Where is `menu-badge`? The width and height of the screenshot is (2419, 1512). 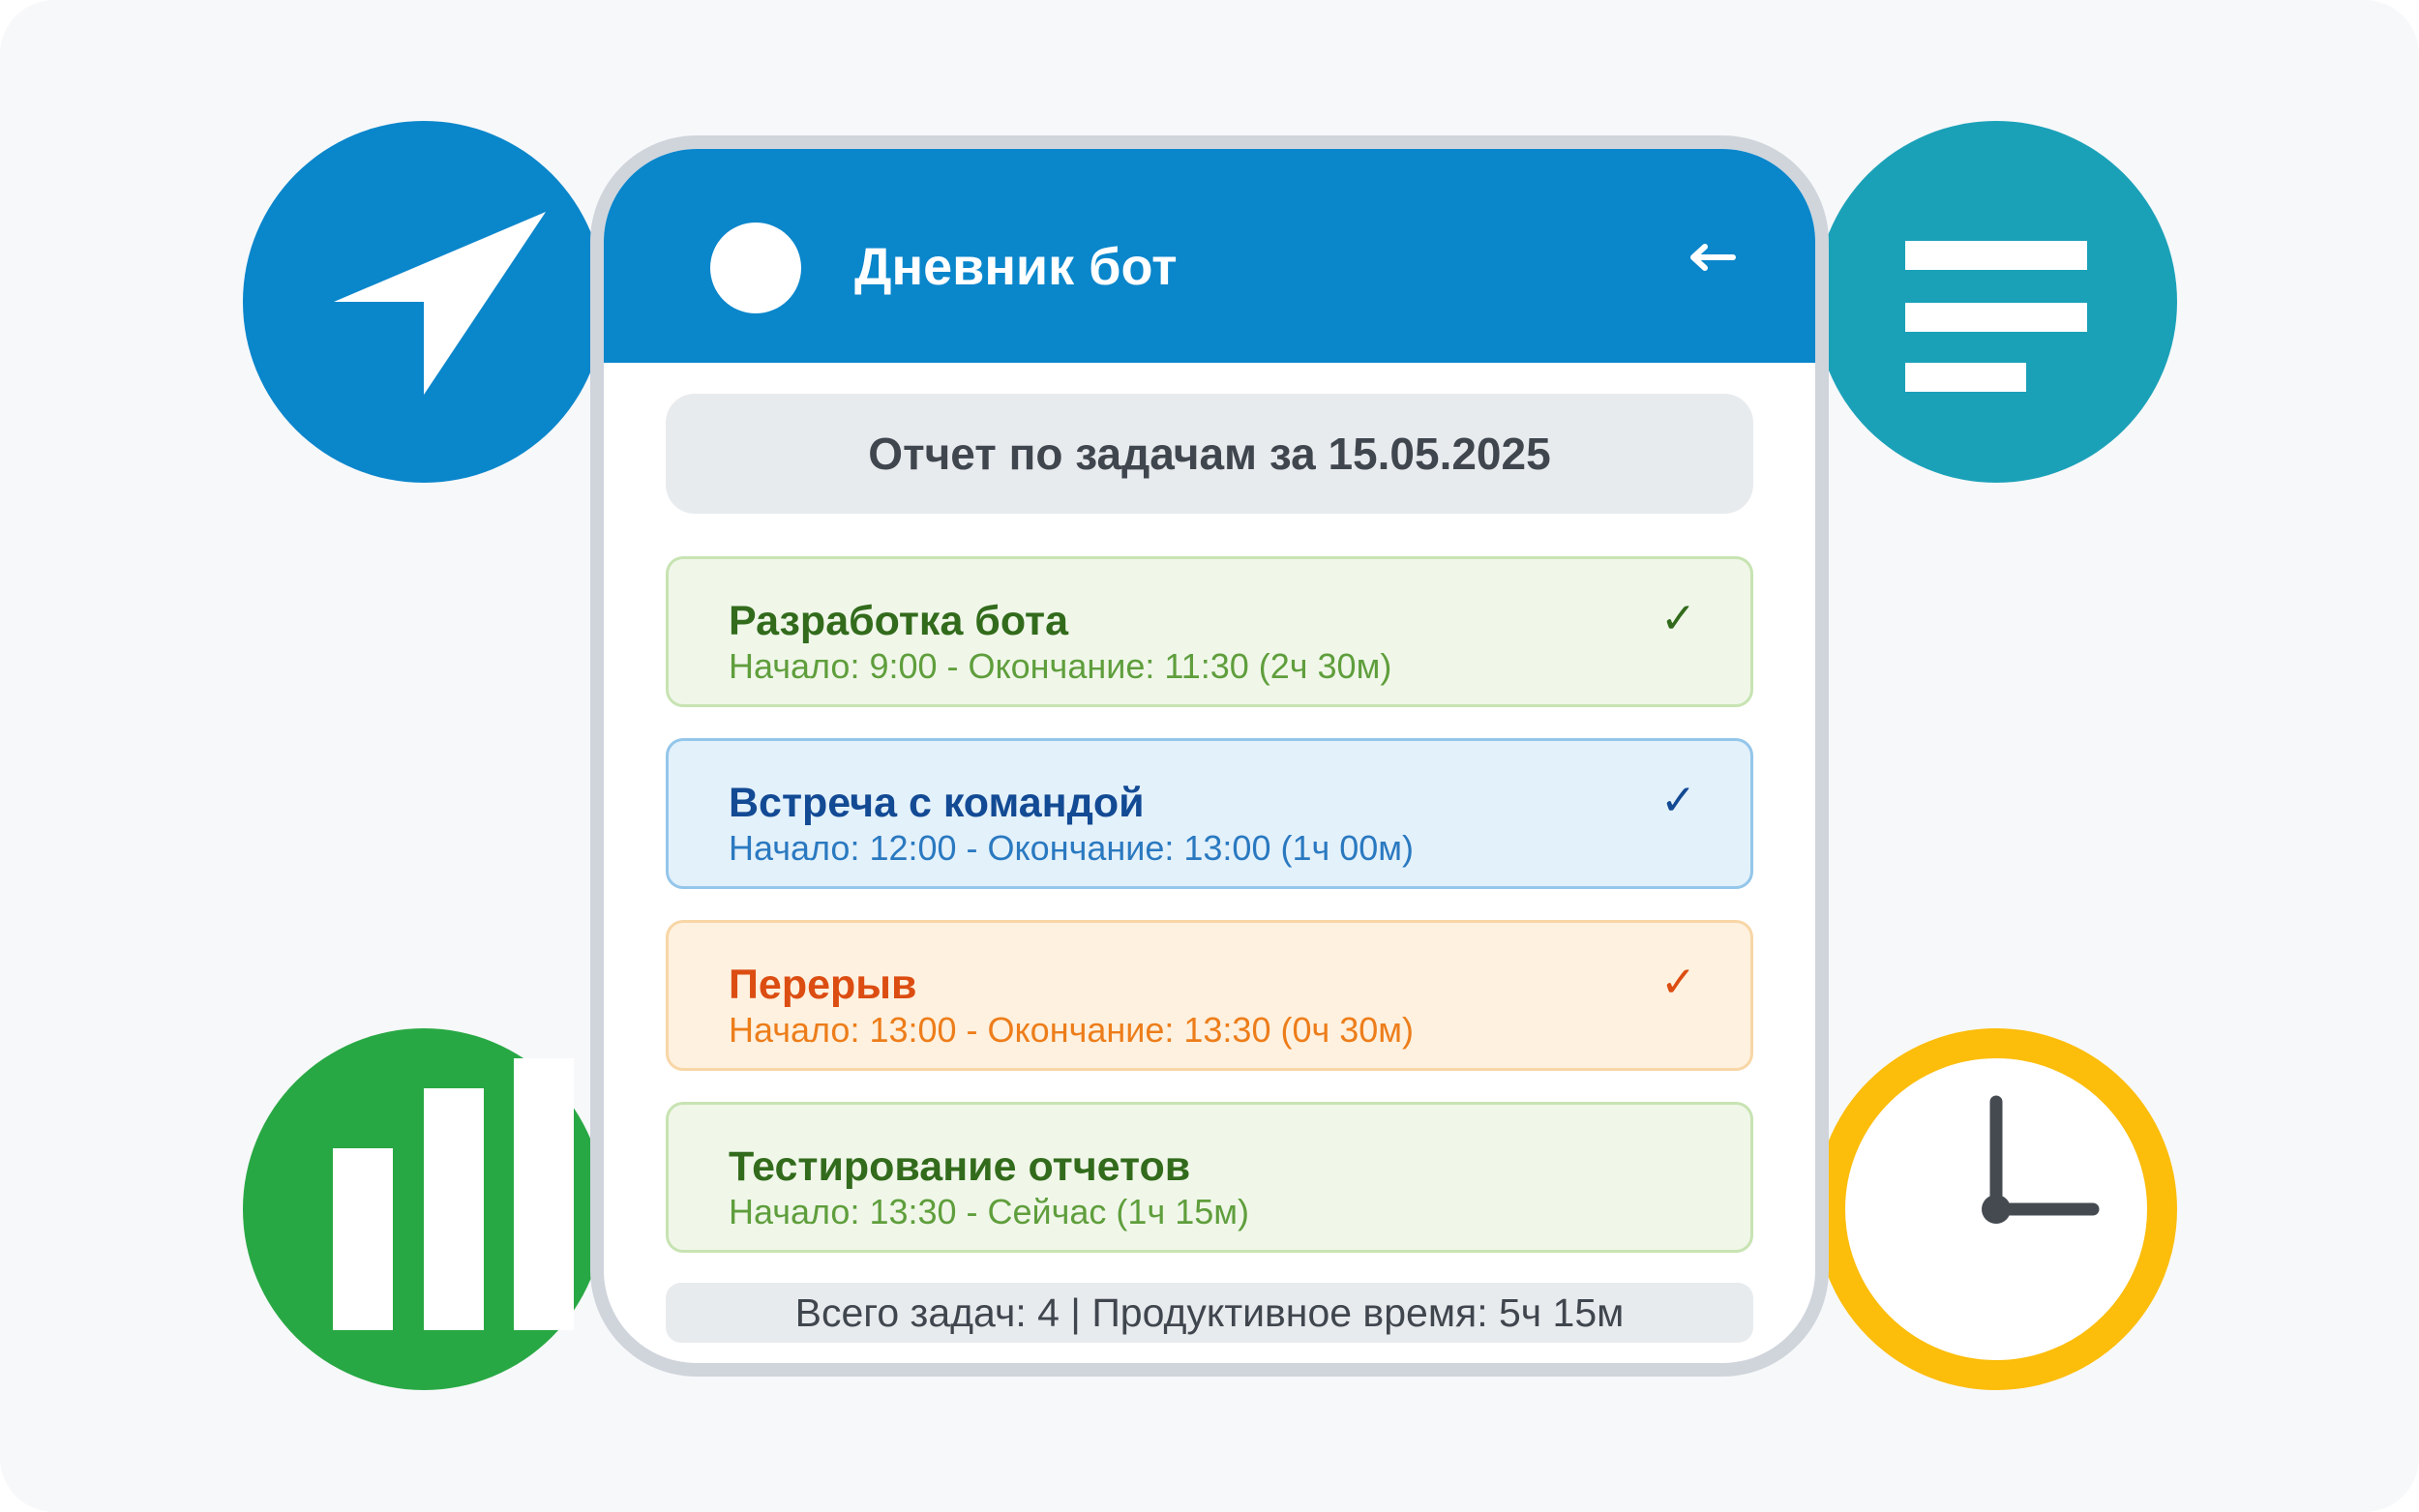 menu-badge is located at coordinates (1996, 302).